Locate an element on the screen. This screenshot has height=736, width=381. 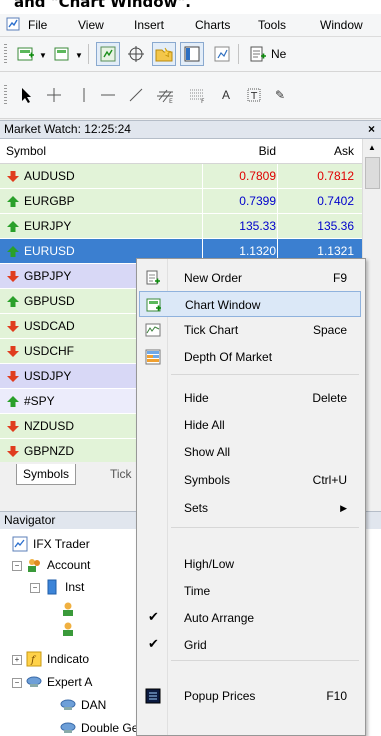
menu-charts: Charts is located at coordinates (212, 25).